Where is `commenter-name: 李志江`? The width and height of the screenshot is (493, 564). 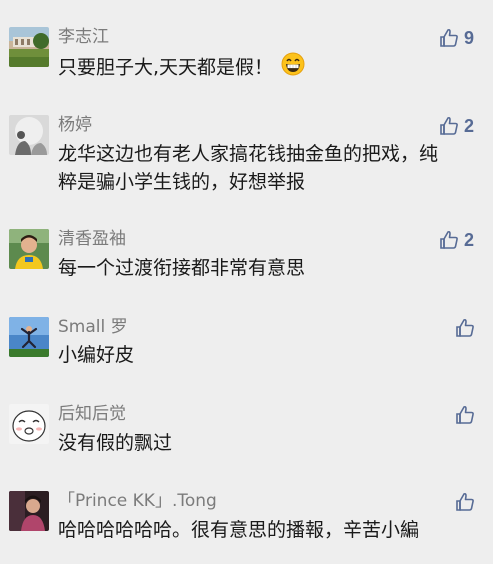 commenter-name: 李志江 is located at coordinates (83, 37).